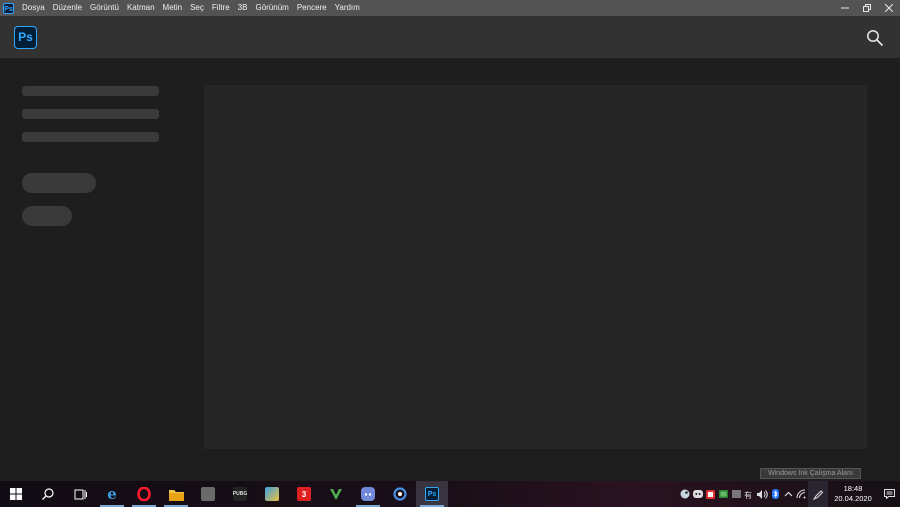  I want to click on taskbar-search-button, so click(48, 494).